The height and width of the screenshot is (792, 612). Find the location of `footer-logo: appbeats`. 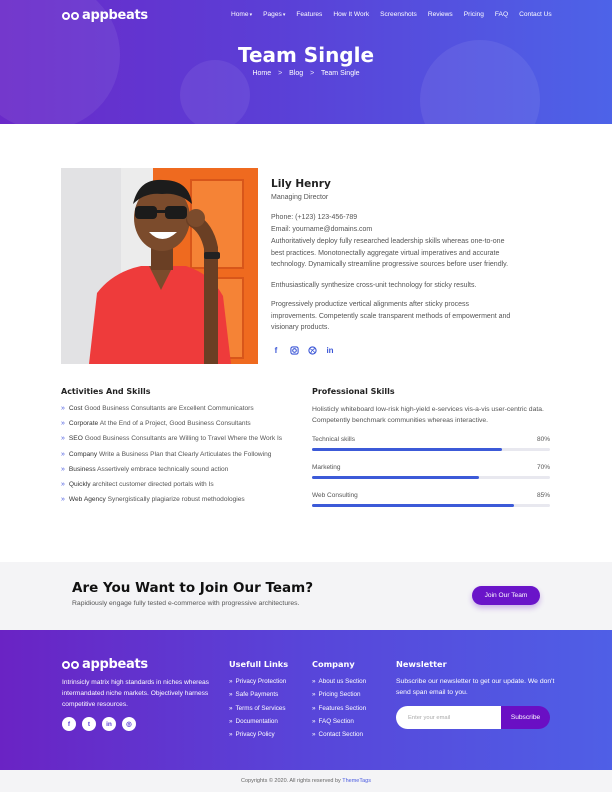

footer-logo: appbeats is located at coordinates (105, 664).